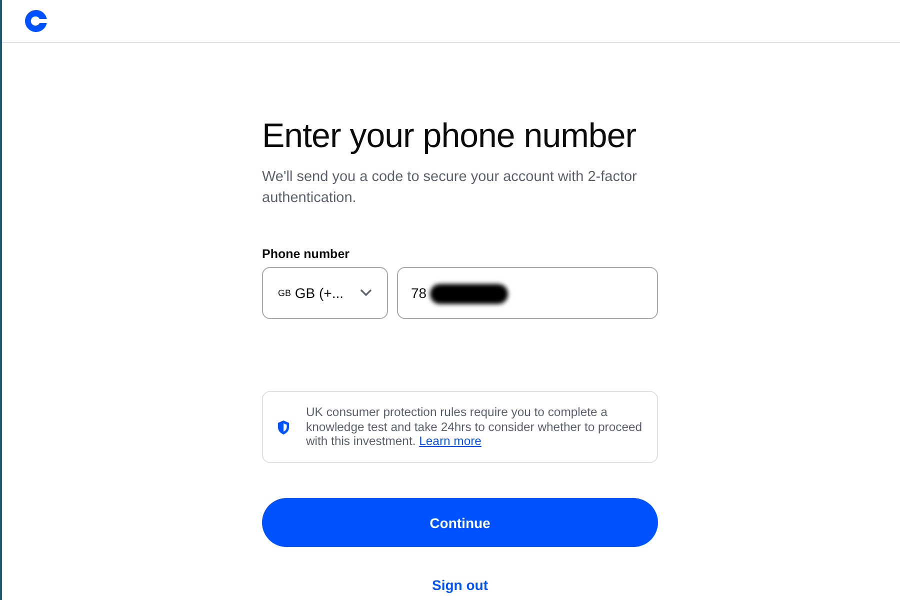 The image size is (900, 600). Describe the element at coordinates (450, 136) in the screenshot. I see `page-title: Enter your phone number` at that location.